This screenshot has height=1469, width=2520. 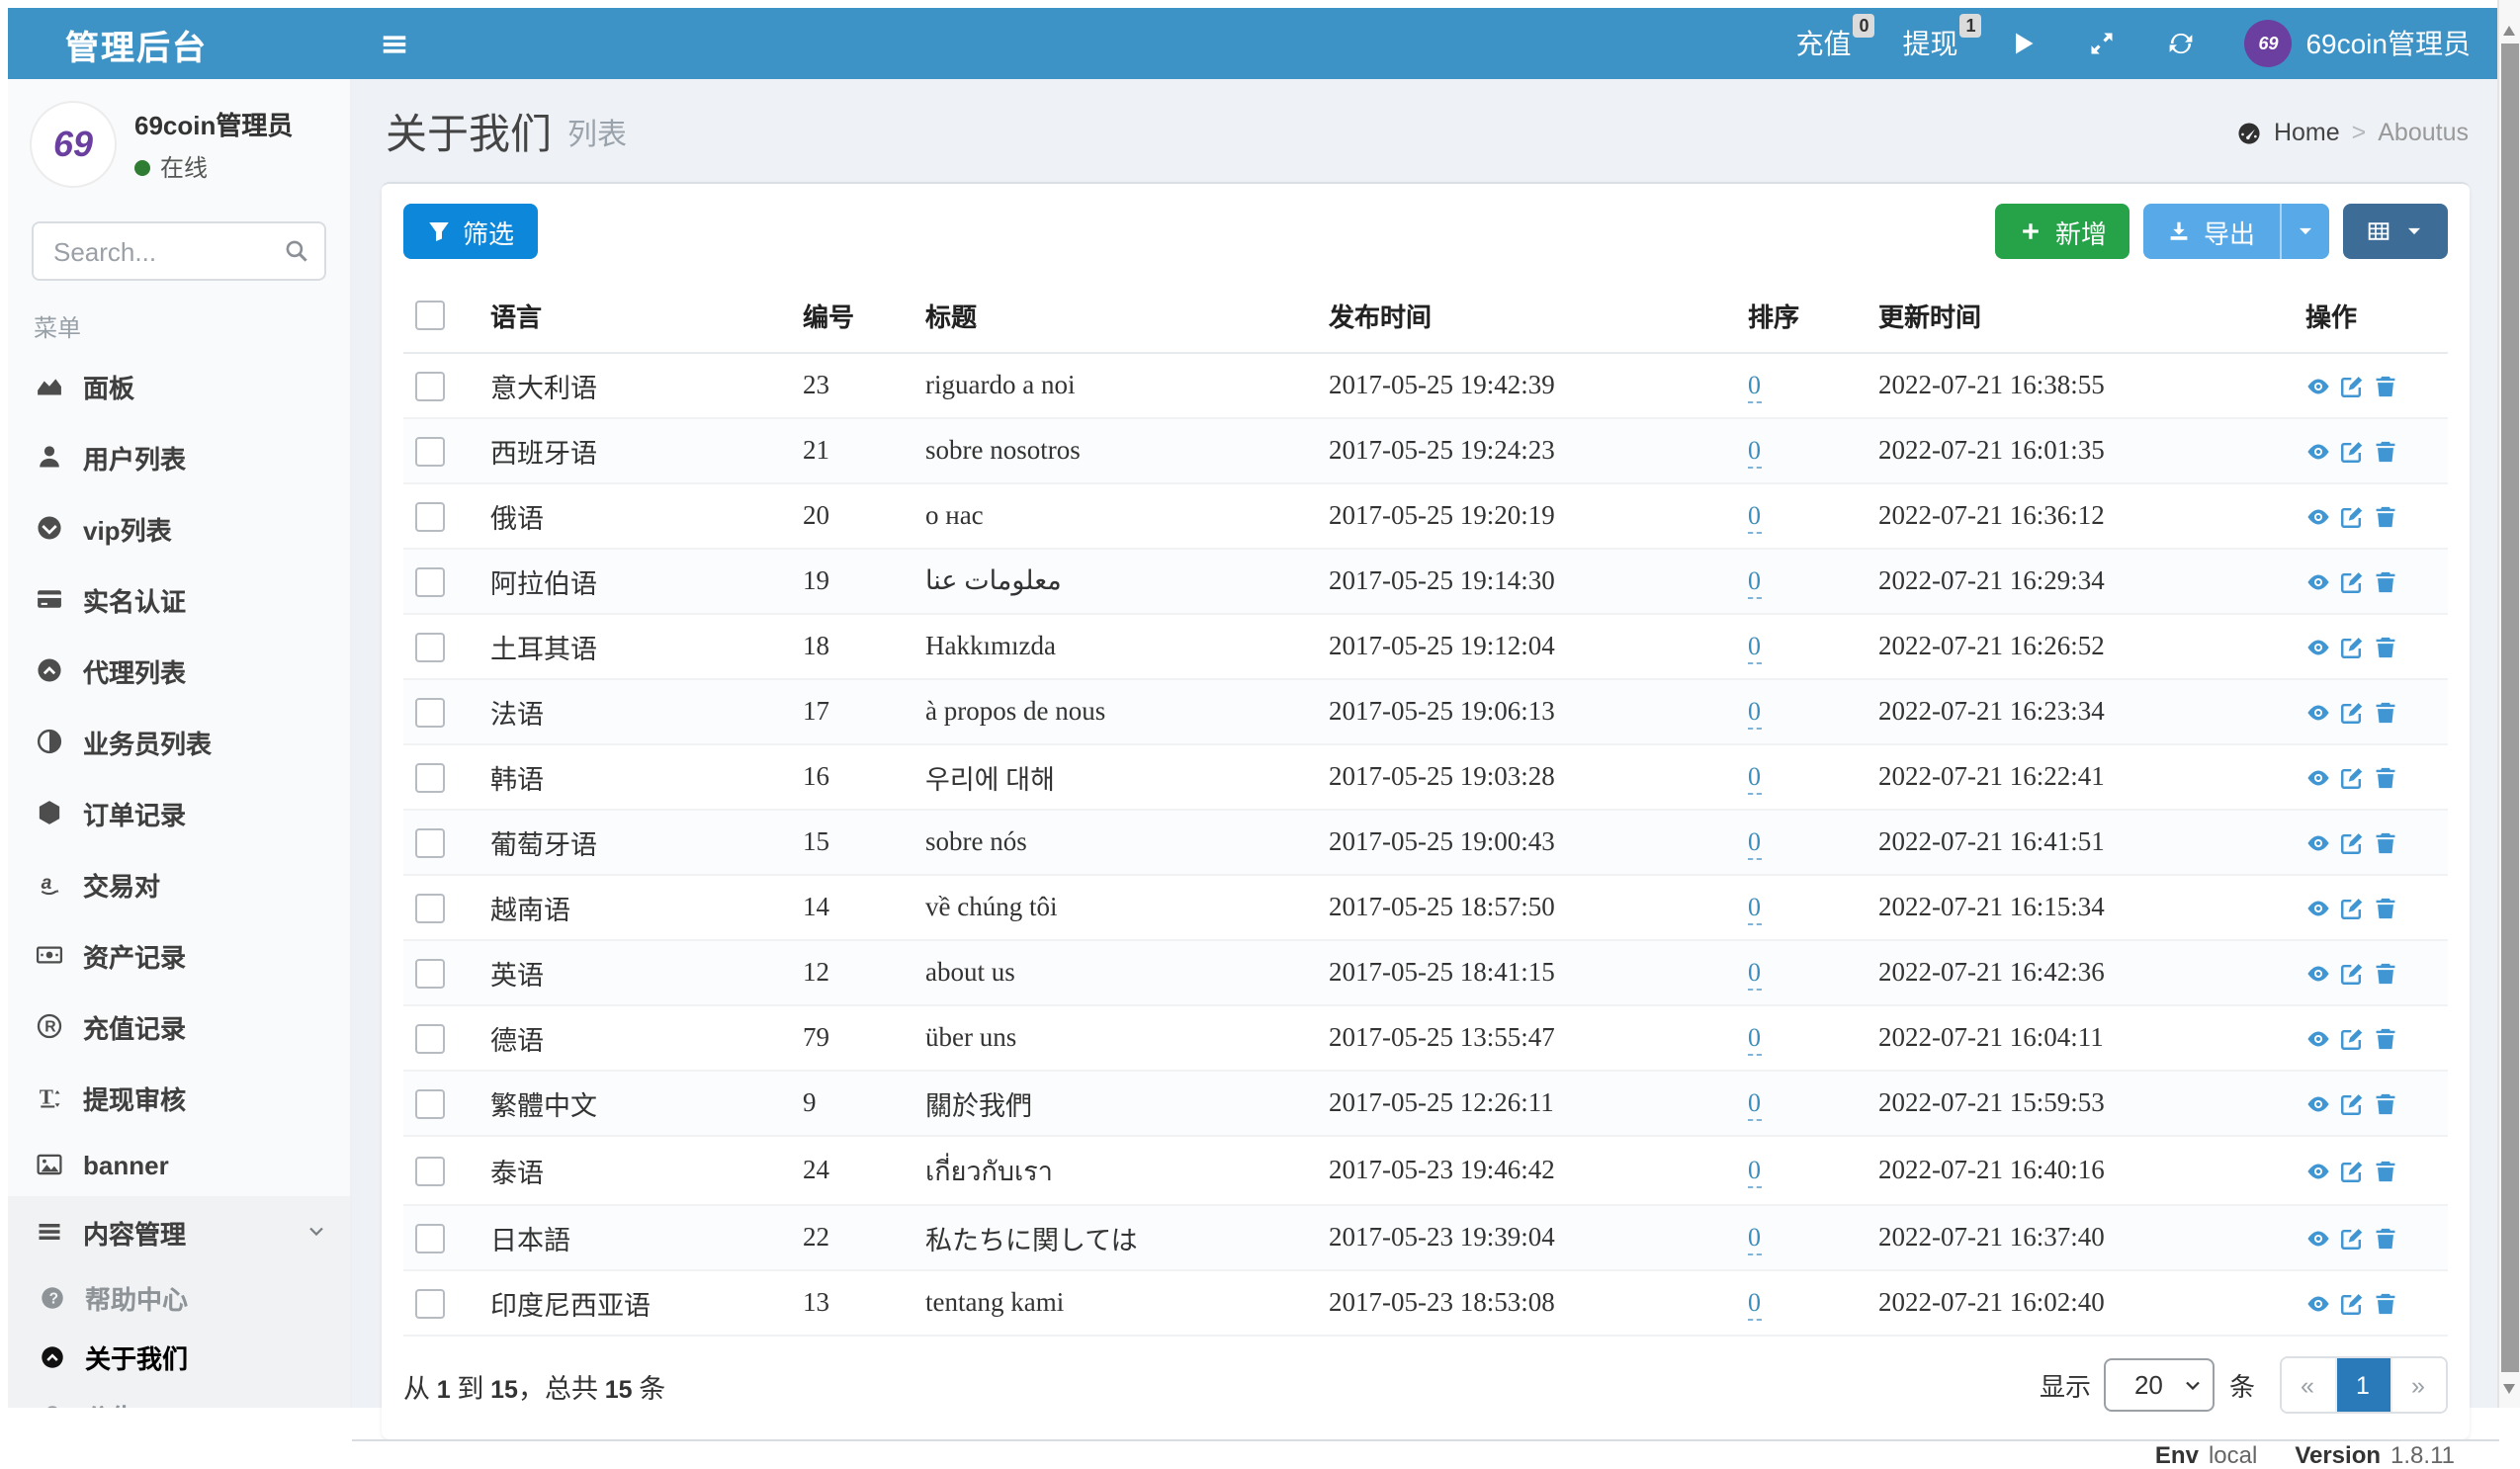 What do you see at coordinates (2418, 1385) in the screenshot?
I see `pager-next-button: »` at bounding box center [2418, 1385].